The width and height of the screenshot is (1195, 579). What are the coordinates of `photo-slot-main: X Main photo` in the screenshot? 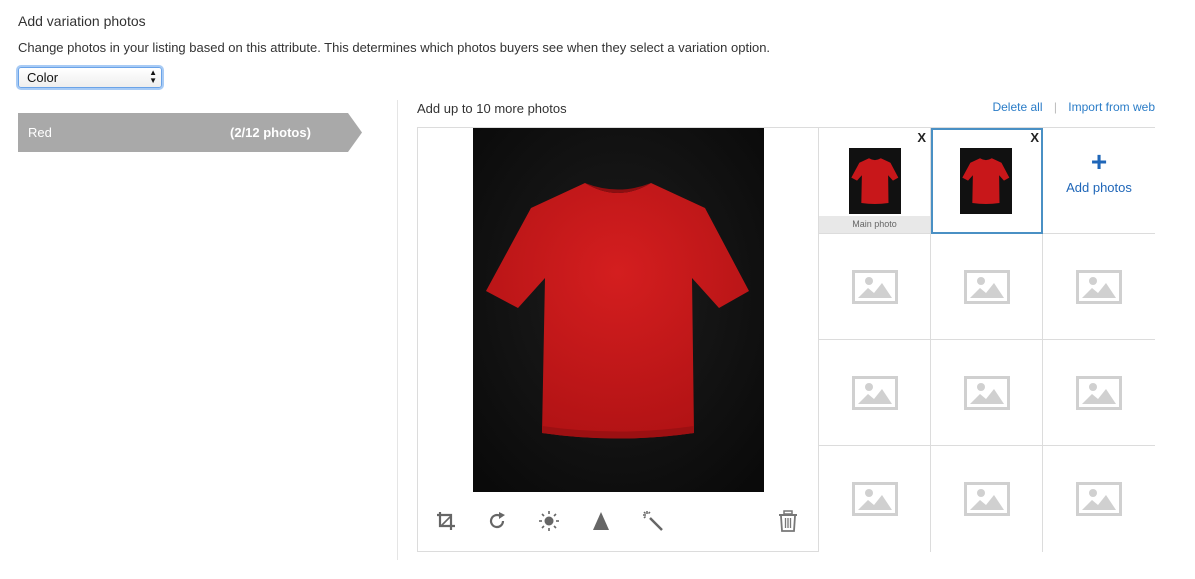 It's located at (875, 181).